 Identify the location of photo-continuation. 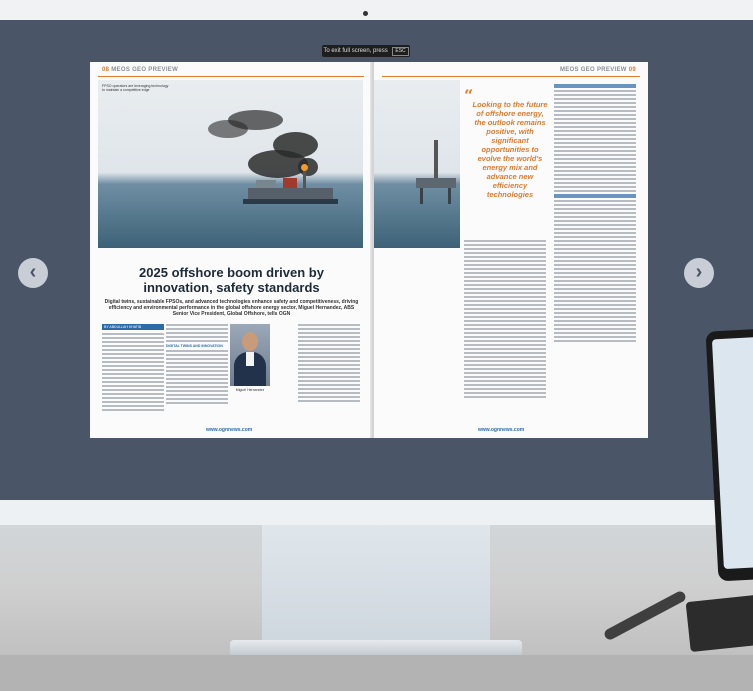
(417, 164).